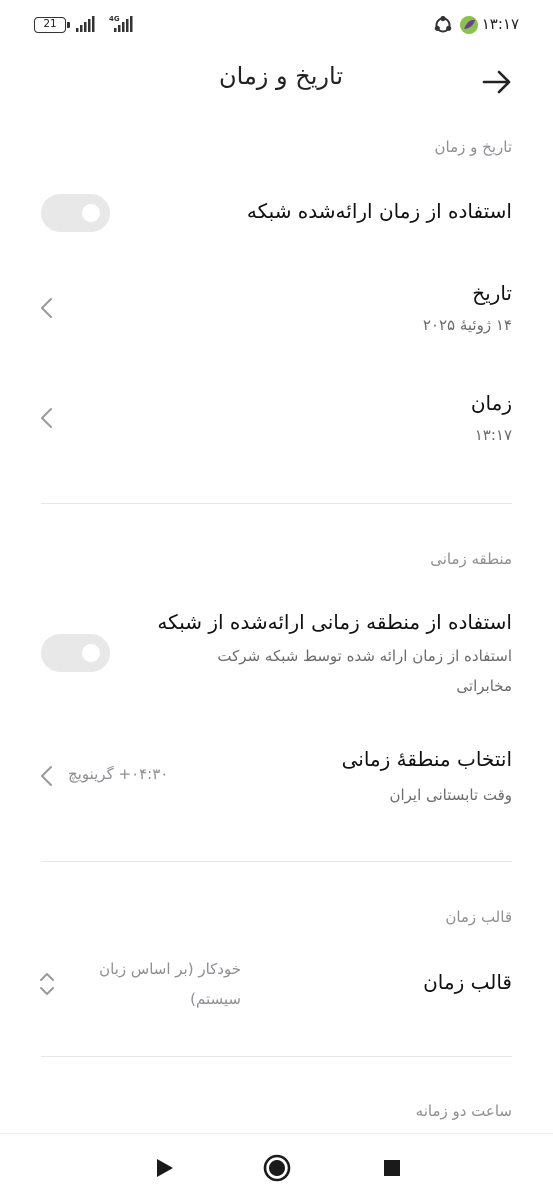  Describe the element at coordinates (478, 917) in the screenshot. I see `section-label-time-format: قالب زمان` at that location.